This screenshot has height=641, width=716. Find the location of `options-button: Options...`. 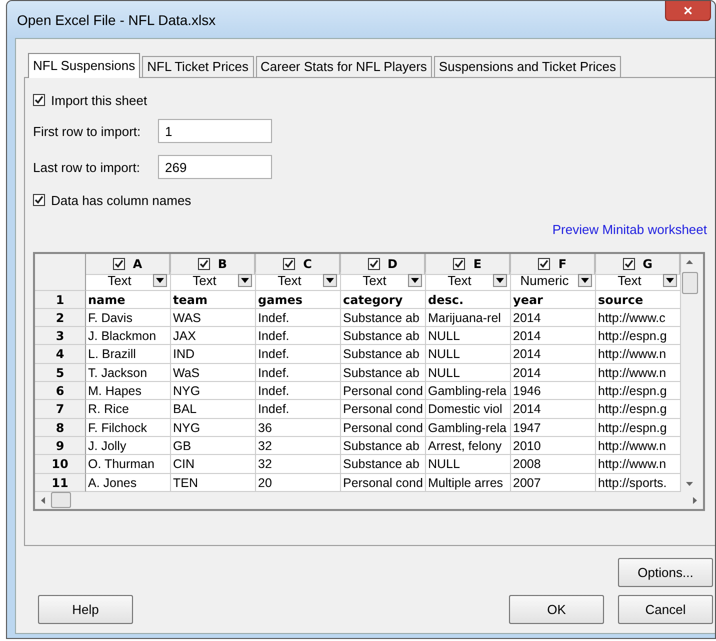

options-button: Options... is located at coordinates (665, 572).